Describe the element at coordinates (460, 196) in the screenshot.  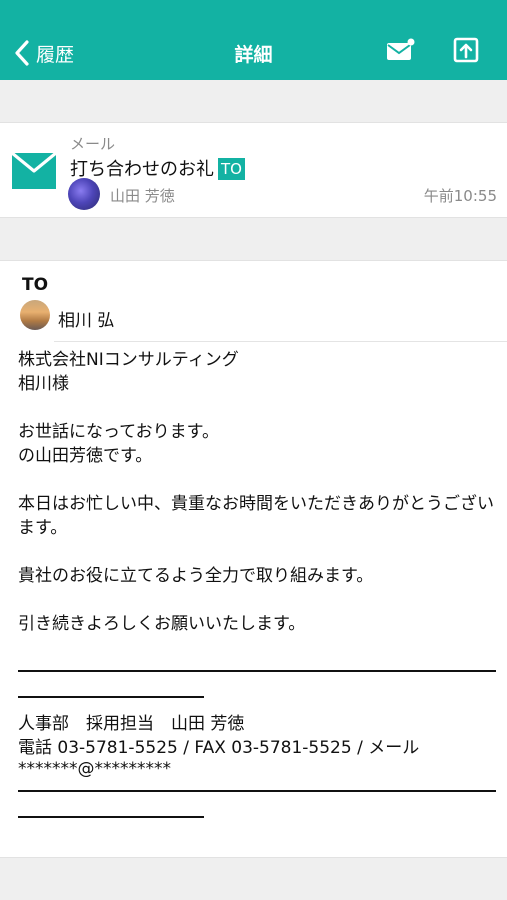
I see `message-time: 午前10:55` at that location.